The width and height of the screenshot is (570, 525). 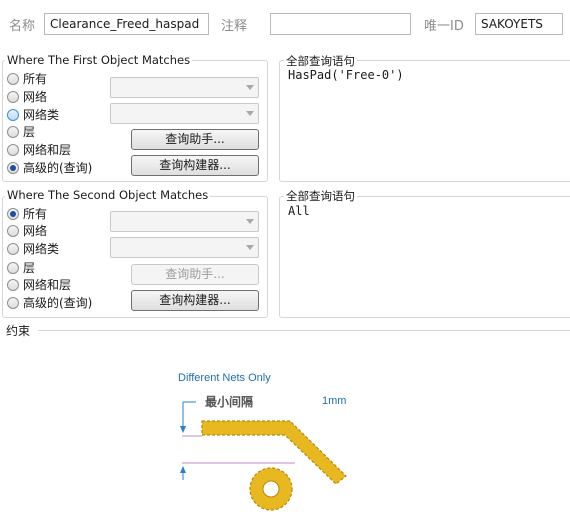 I want to click on arrow-up-icon, so click(x=183, y=469).